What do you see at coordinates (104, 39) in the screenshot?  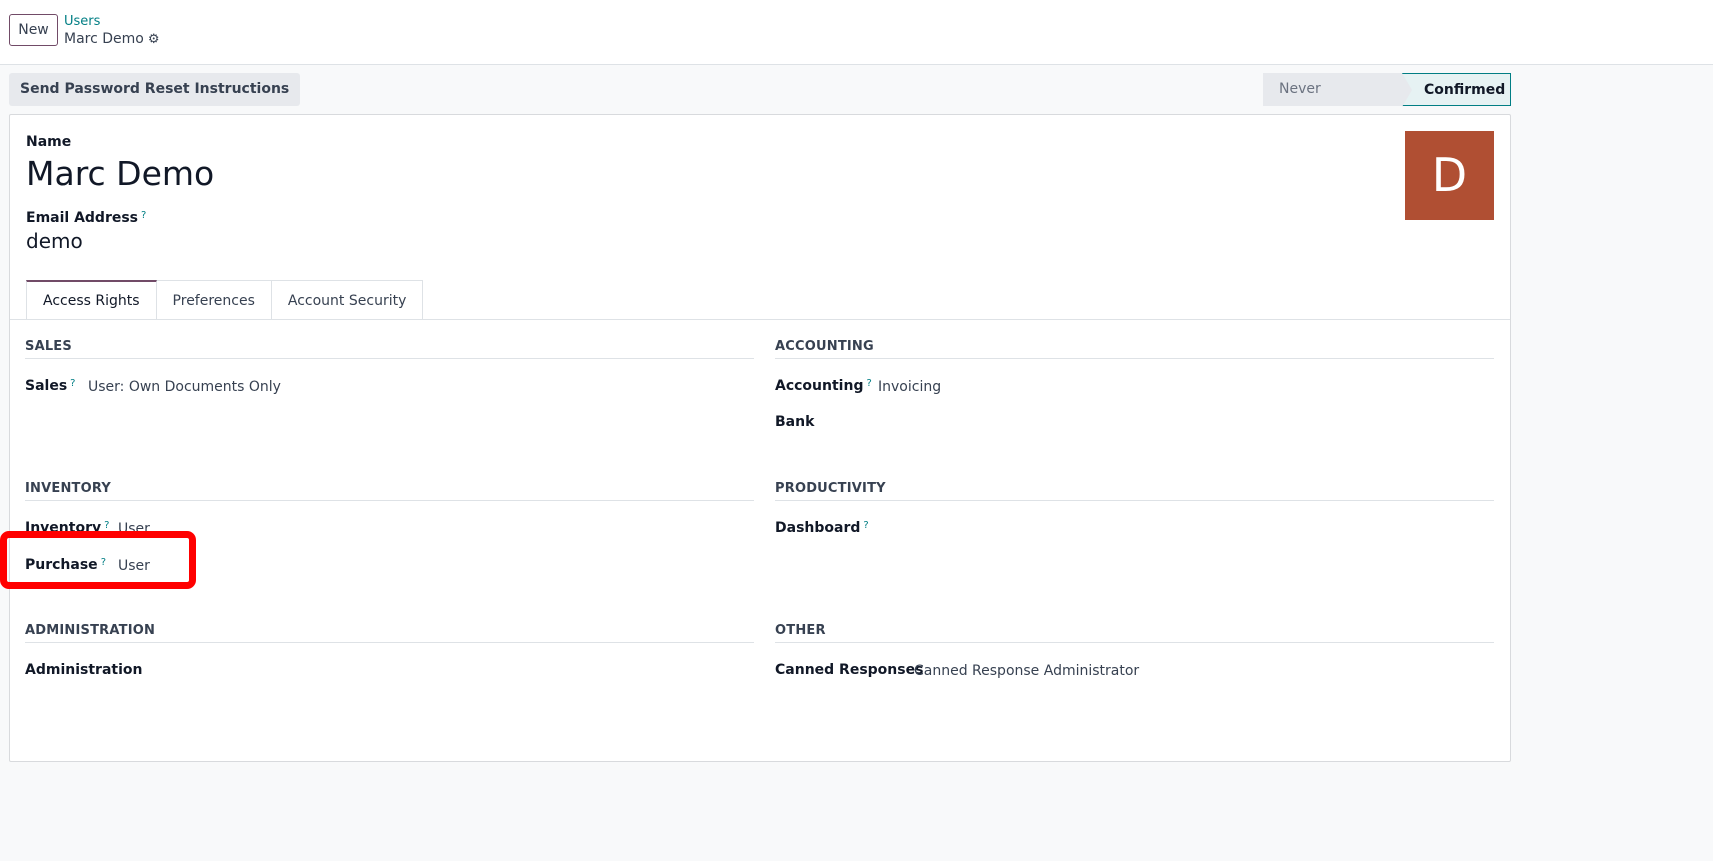 I see `breadcrumb-current-label: Marc Demo` at bounding box center [104, 39].